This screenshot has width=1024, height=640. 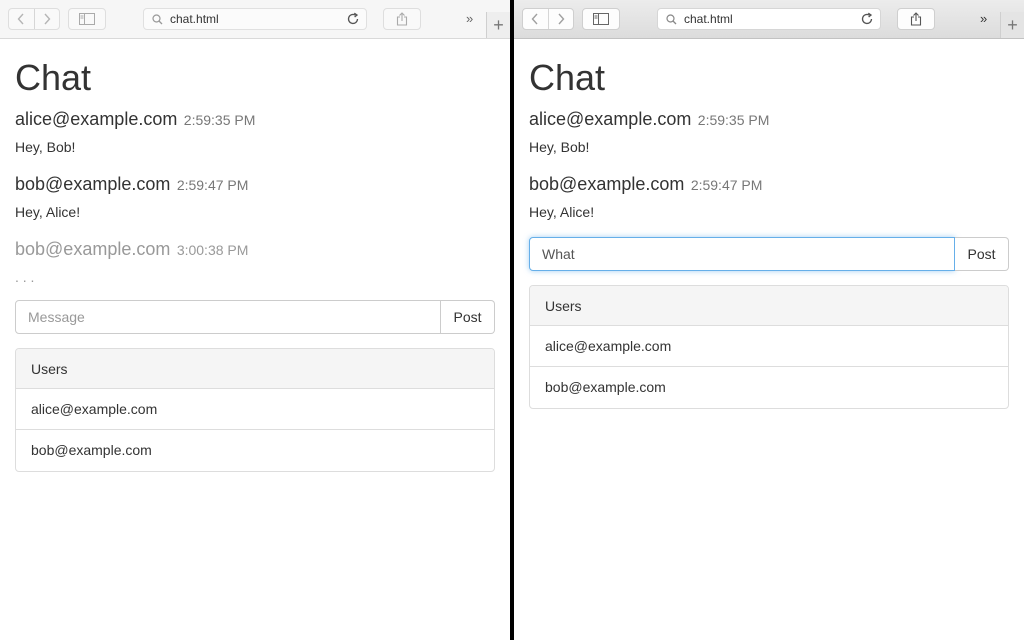 What do you see at coordinates (212, 250) in the screenshot?
I see `message-time: 3:00:38 PM` at bounding box center [212, 250].